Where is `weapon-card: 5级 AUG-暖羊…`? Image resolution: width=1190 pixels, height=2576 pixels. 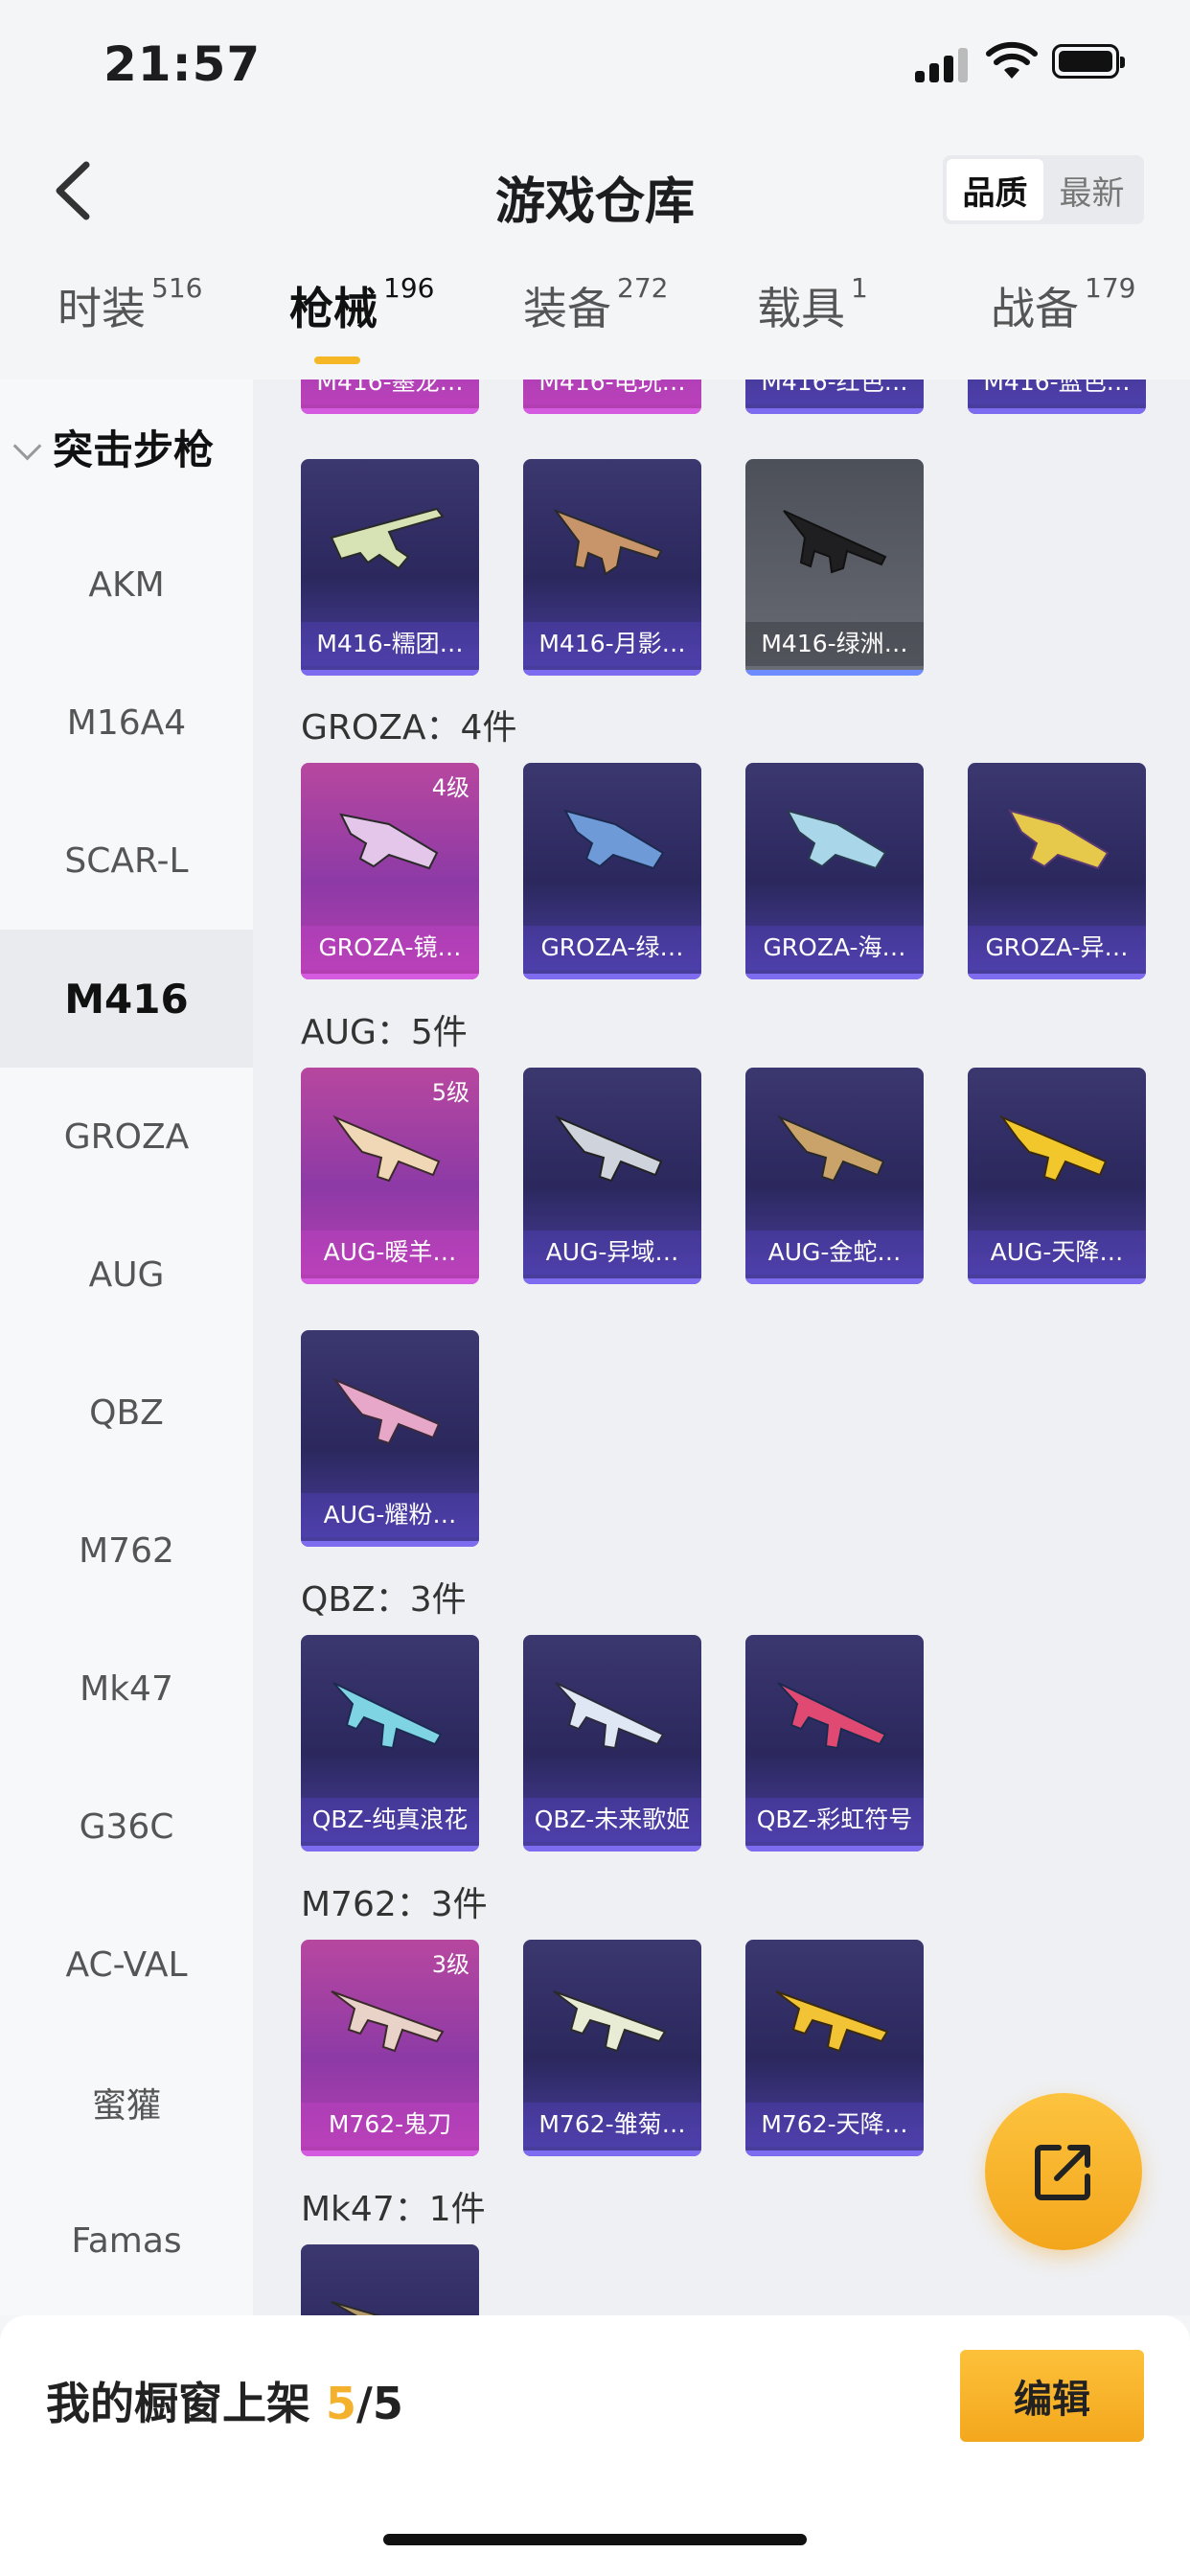 weapon-card: 5级 AUG-暖羊… is located at coordinates (390, 1176).